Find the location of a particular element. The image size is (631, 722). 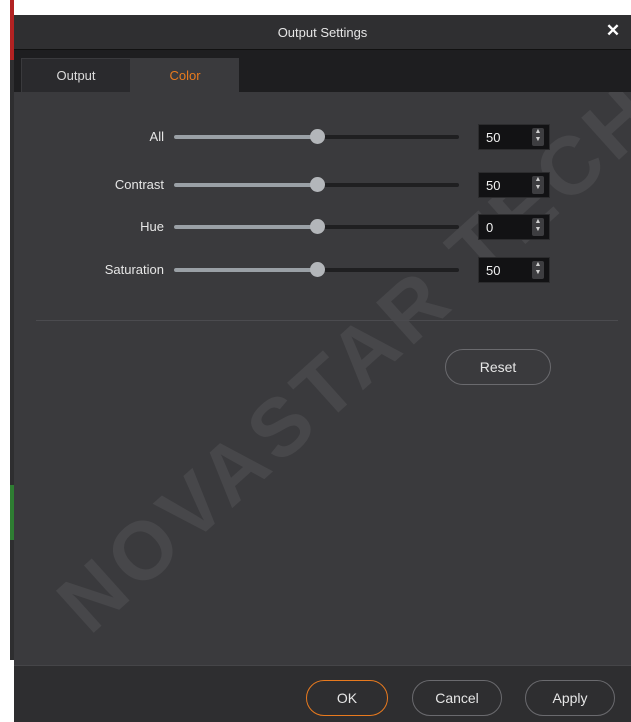

slider-row-hue: Hue 0 ▲ ▼ is located at coordinates (322, 227).